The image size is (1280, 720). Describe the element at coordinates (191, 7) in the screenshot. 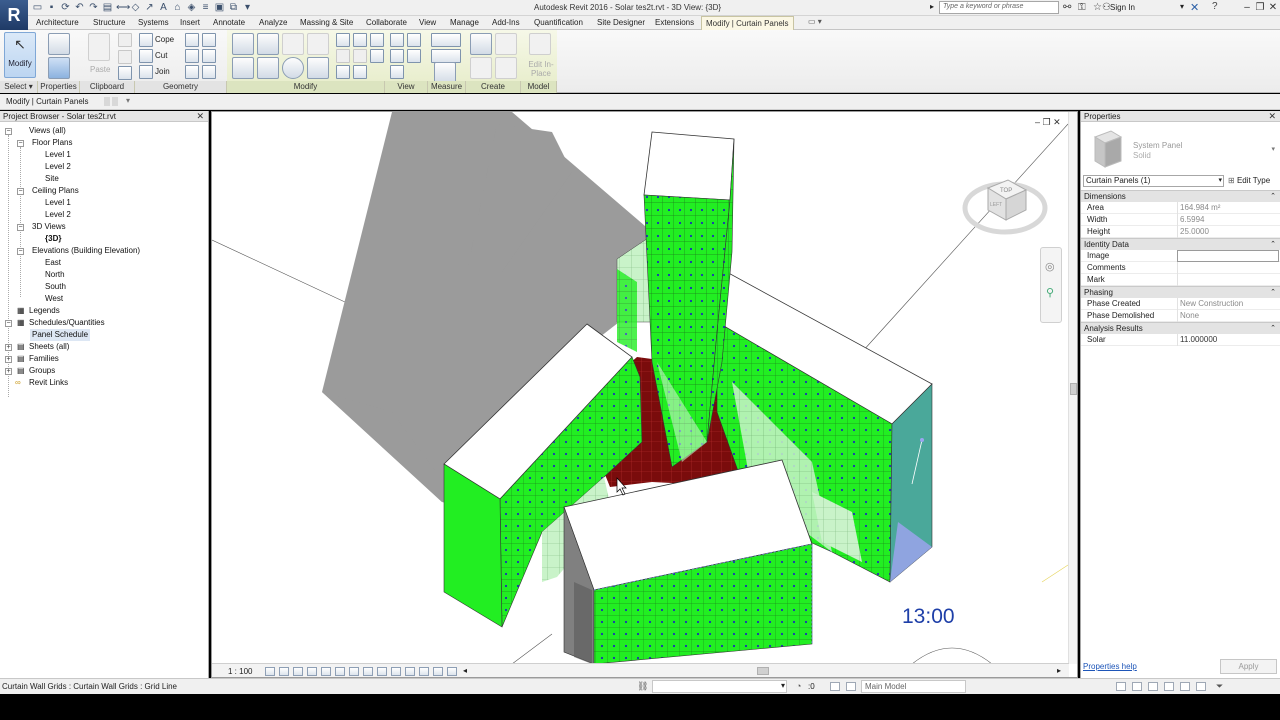

I see `section-icon: ◈` at that location.